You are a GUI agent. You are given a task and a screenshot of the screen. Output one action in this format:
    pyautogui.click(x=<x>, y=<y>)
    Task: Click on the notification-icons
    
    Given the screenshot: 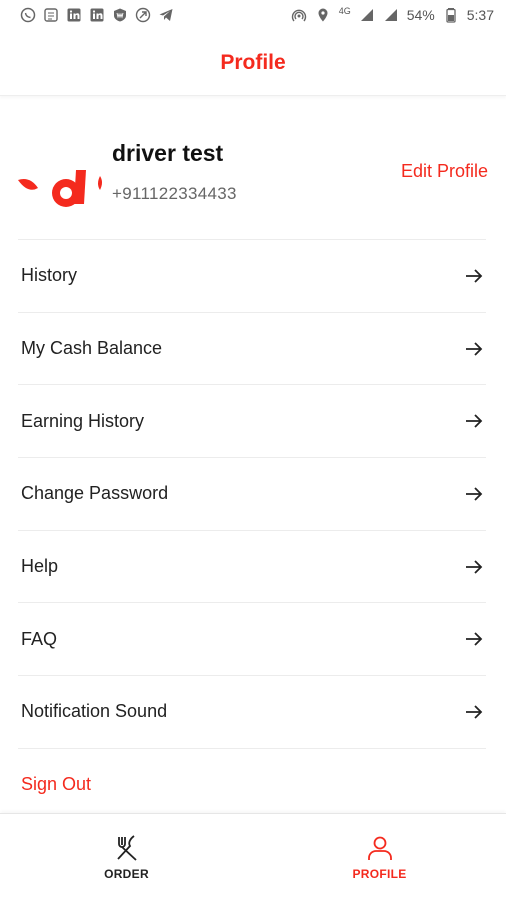 What is the action you would take?
    pyautogui.click(x=97, y=15)
    